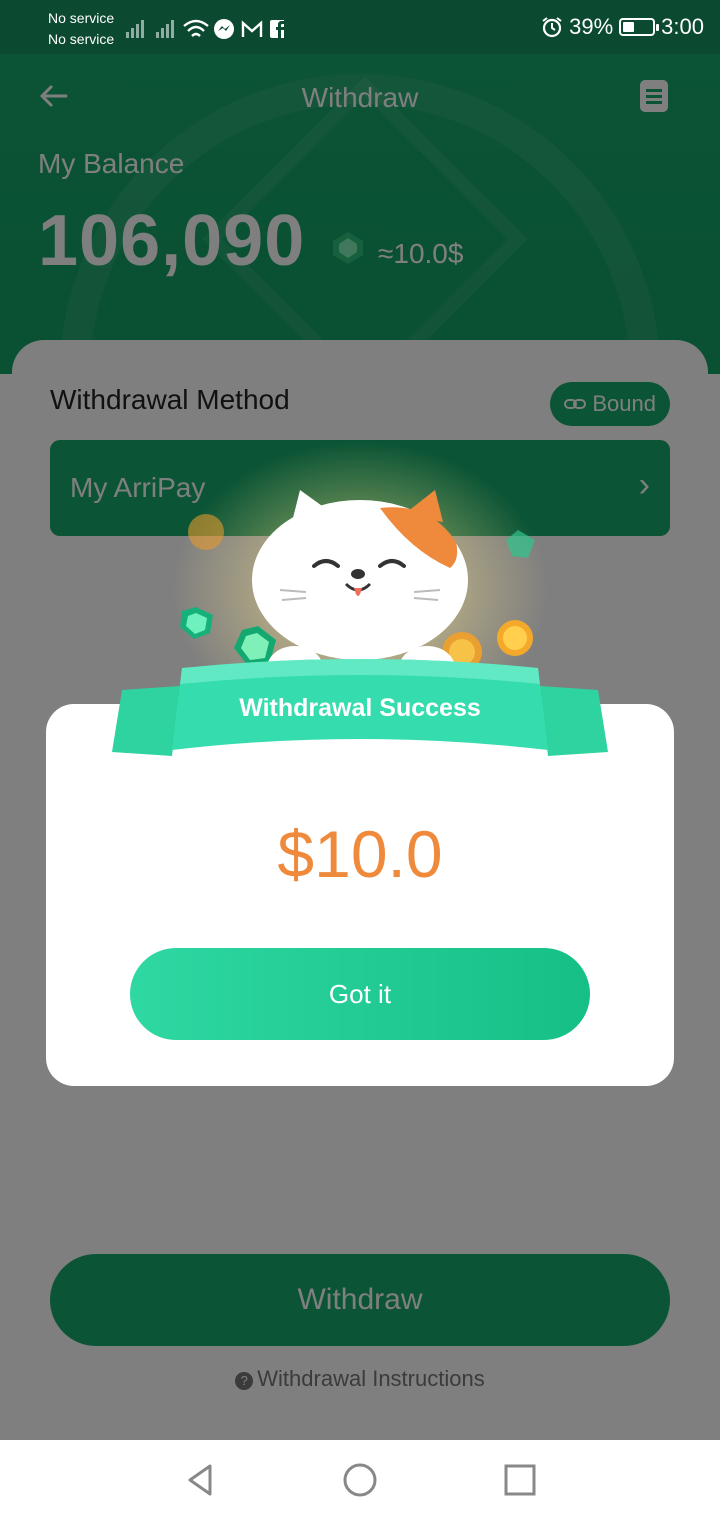 The height and width of the screenshot is (1520, 720). What do you see at coordinates (81, 39) in the screenshot?
I see `carrier-line-2: No service` at bounding box center [81, 39].